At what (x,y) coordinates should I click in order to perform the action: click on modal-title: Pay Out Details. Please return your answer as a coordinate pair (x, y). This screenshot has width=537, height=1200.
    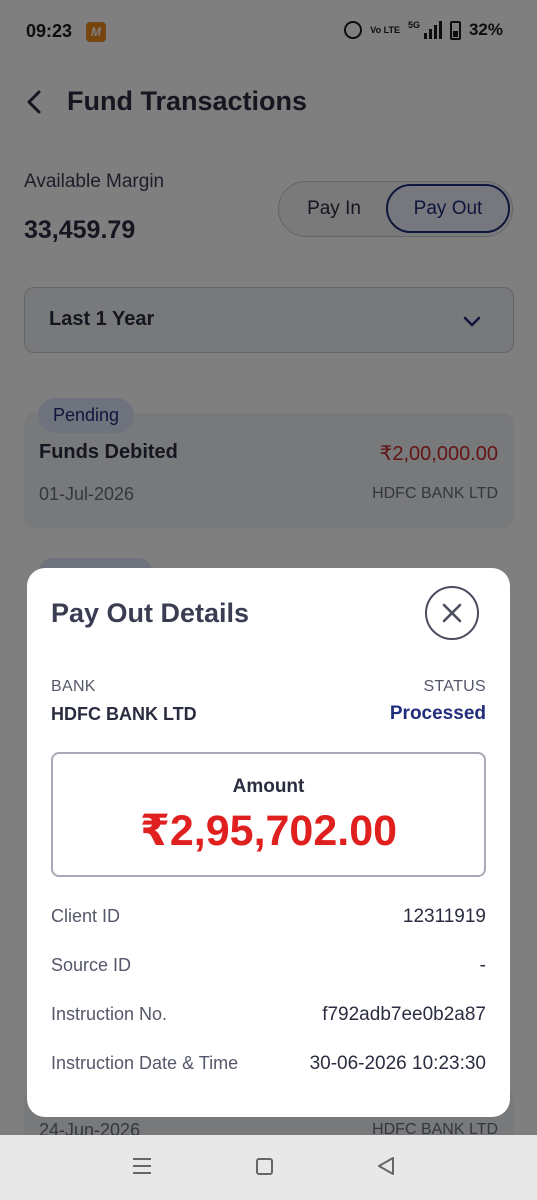
    Looking at the image, I should click on (150, 613).